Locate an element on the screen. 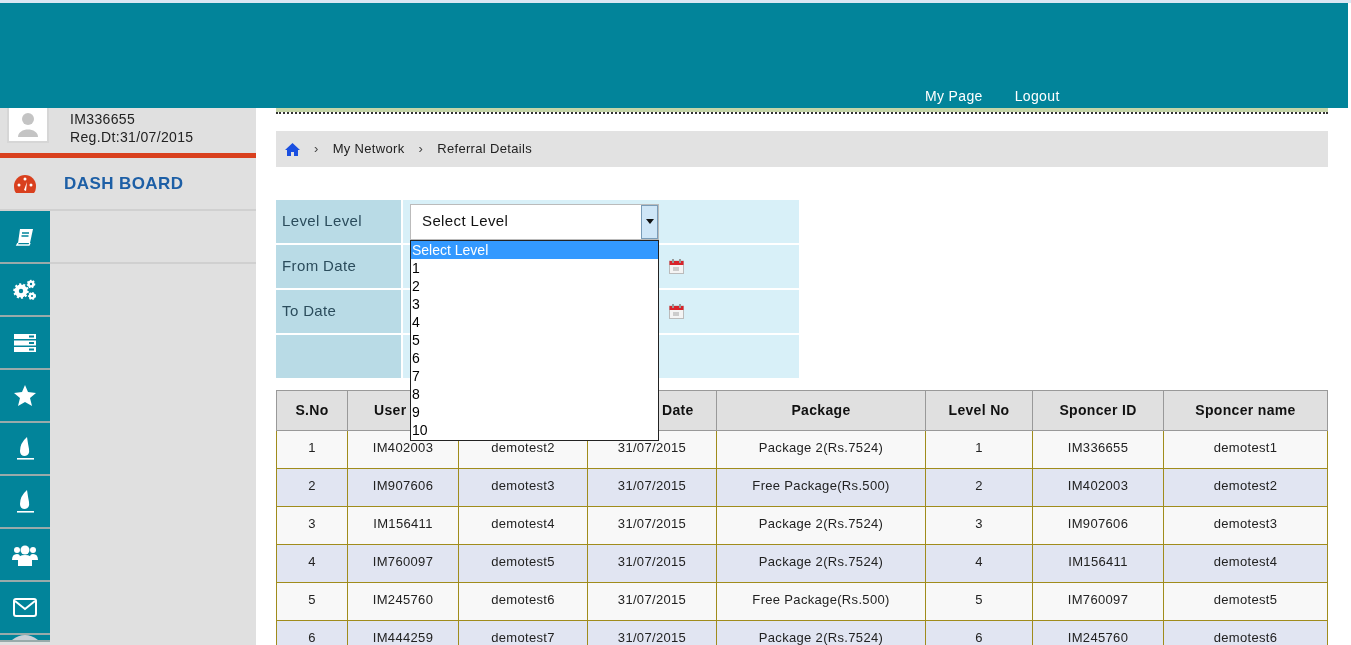 The width and height of the screenshot is (1351, 645). column-header: Sponcer name is located at coordinates (1245, 410).